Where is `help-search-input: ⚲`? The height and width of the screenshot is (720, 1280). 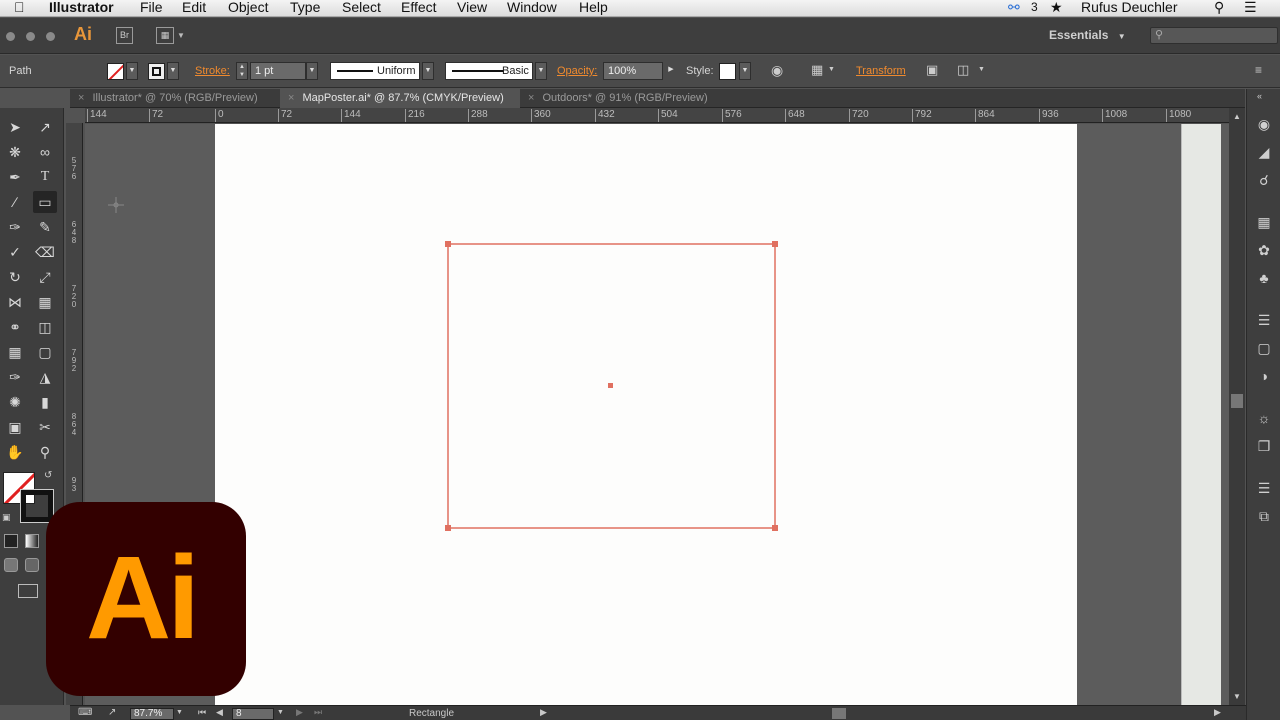 help-search-input: ⚲ is located at coordinates (1214, 35).